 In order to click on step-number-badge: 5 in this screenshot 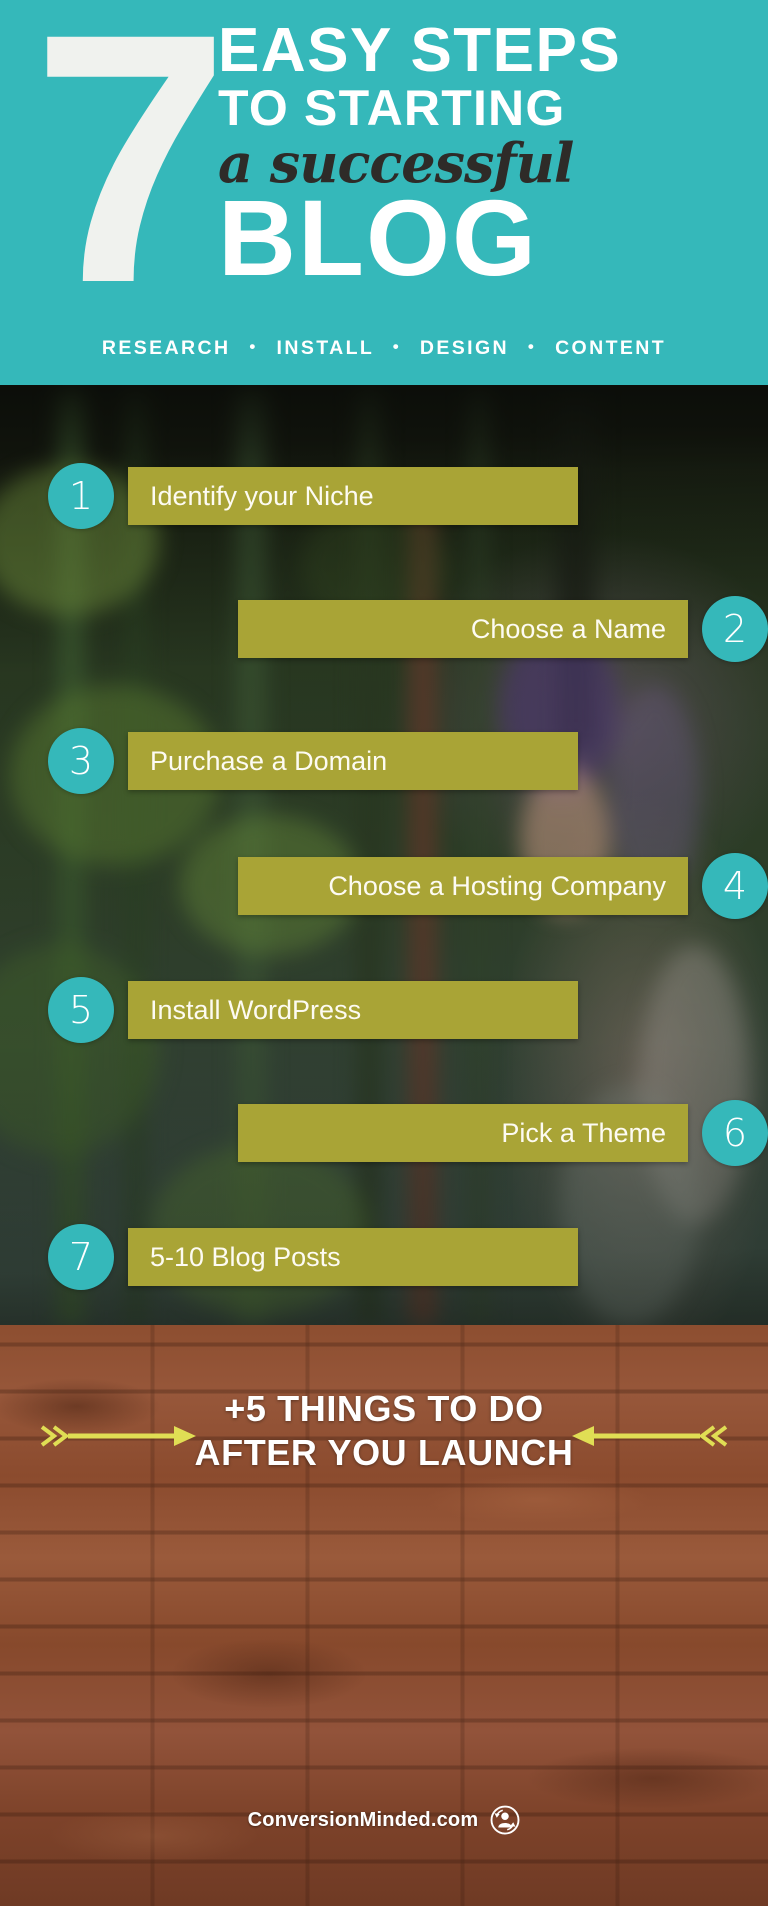, I will do `click(81, 1010)`.